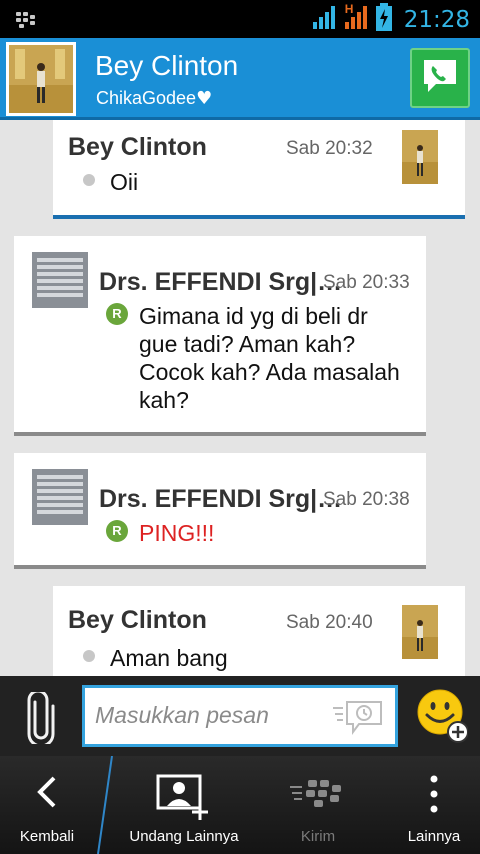 This screenshot has width=480, height=854. I want to click on emoticon-button, so click(442, 718).